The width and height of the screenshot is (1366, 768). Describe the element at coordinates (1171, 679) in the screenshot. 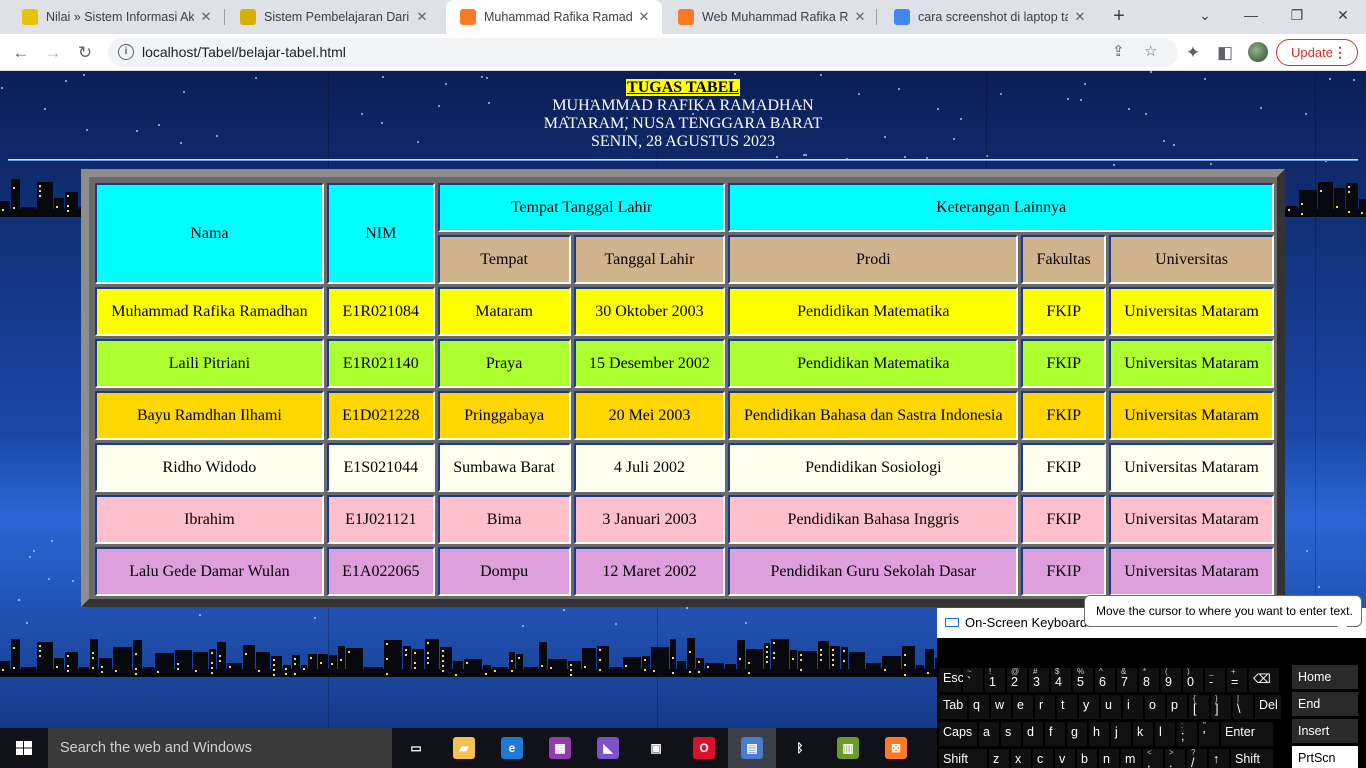

I see `osk-key: (9` at that location.